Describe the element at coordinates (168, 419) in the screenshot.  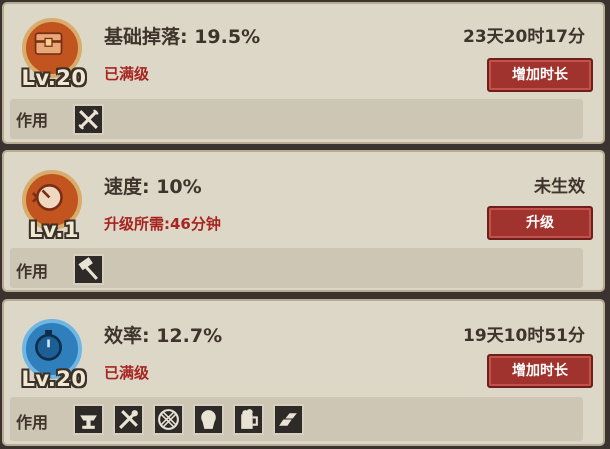
I see `net-icon` at that location.